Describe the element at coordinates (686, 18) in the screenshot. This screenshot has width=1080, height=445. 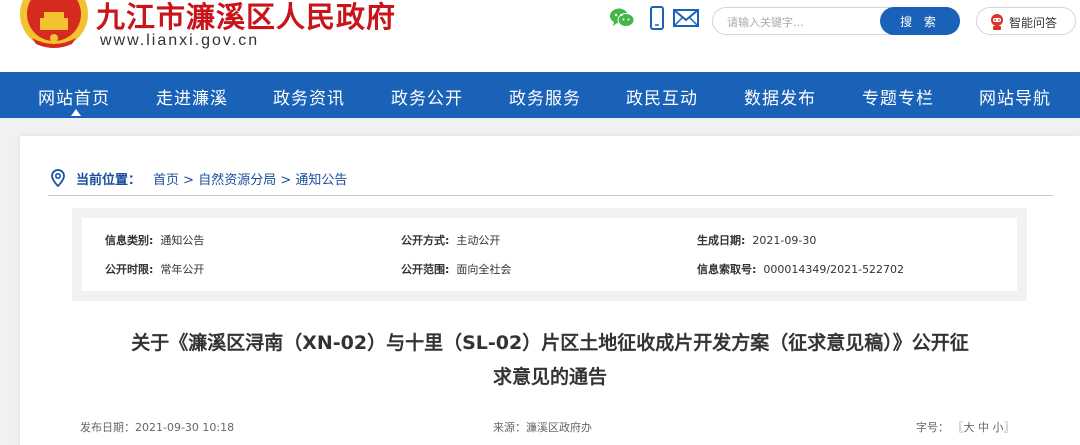
I see `mail-icon` at that location.